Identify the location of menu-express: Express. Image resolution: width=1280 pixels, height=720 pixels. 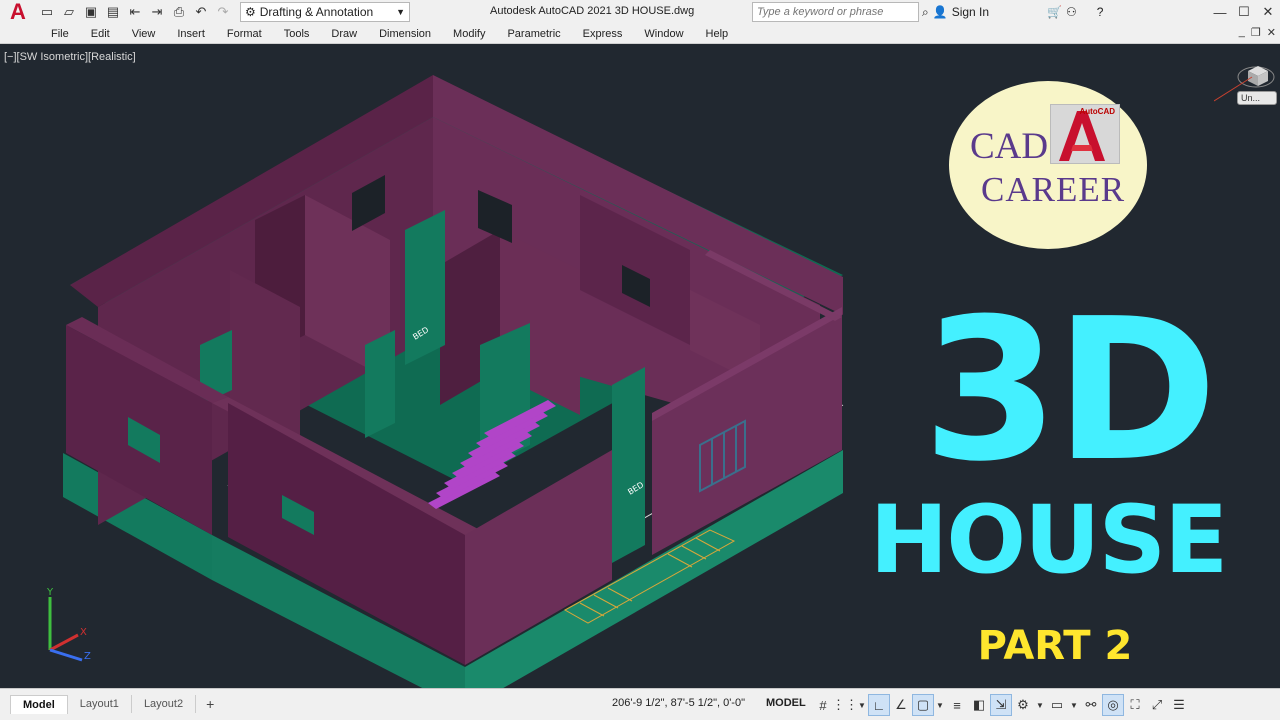
(603, 34).